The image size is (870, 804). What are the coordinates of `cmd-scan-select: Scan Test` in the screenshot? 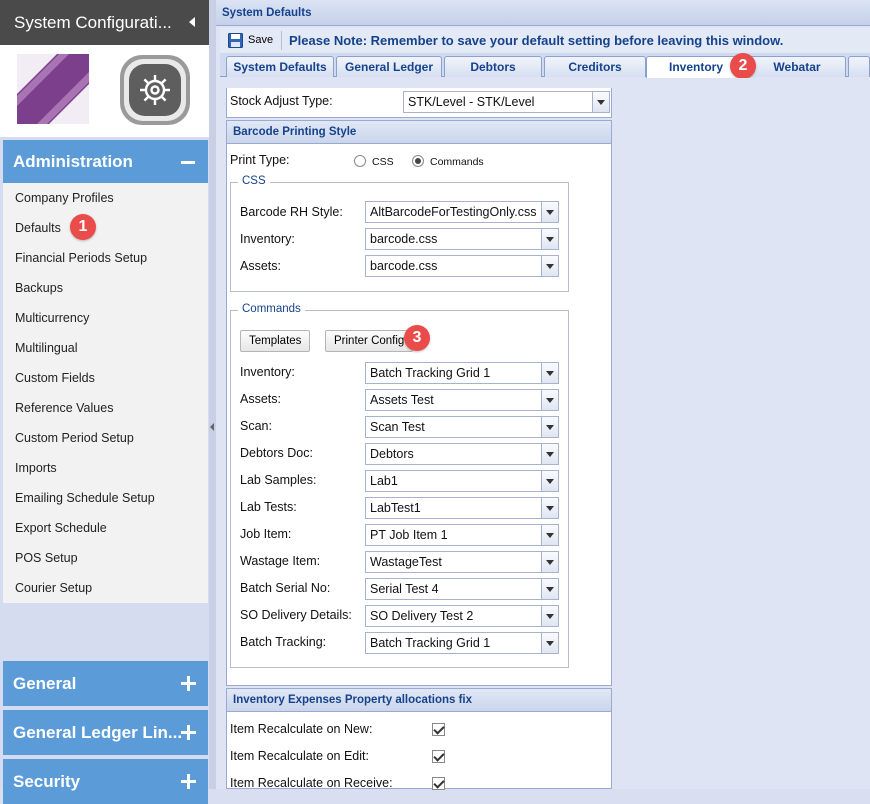 It's located at (462, 427).